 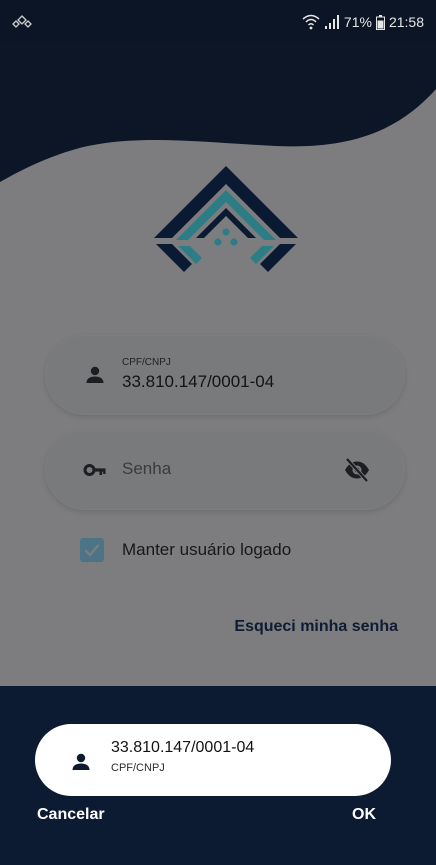 I want to click on app-logo, so click(x=226, y=219).